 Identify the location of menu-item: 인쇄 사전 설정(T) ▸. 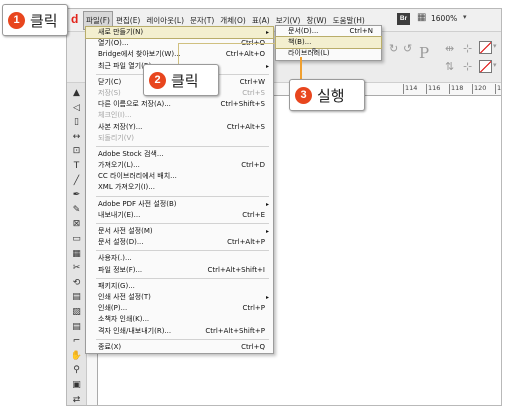
(179, 297).